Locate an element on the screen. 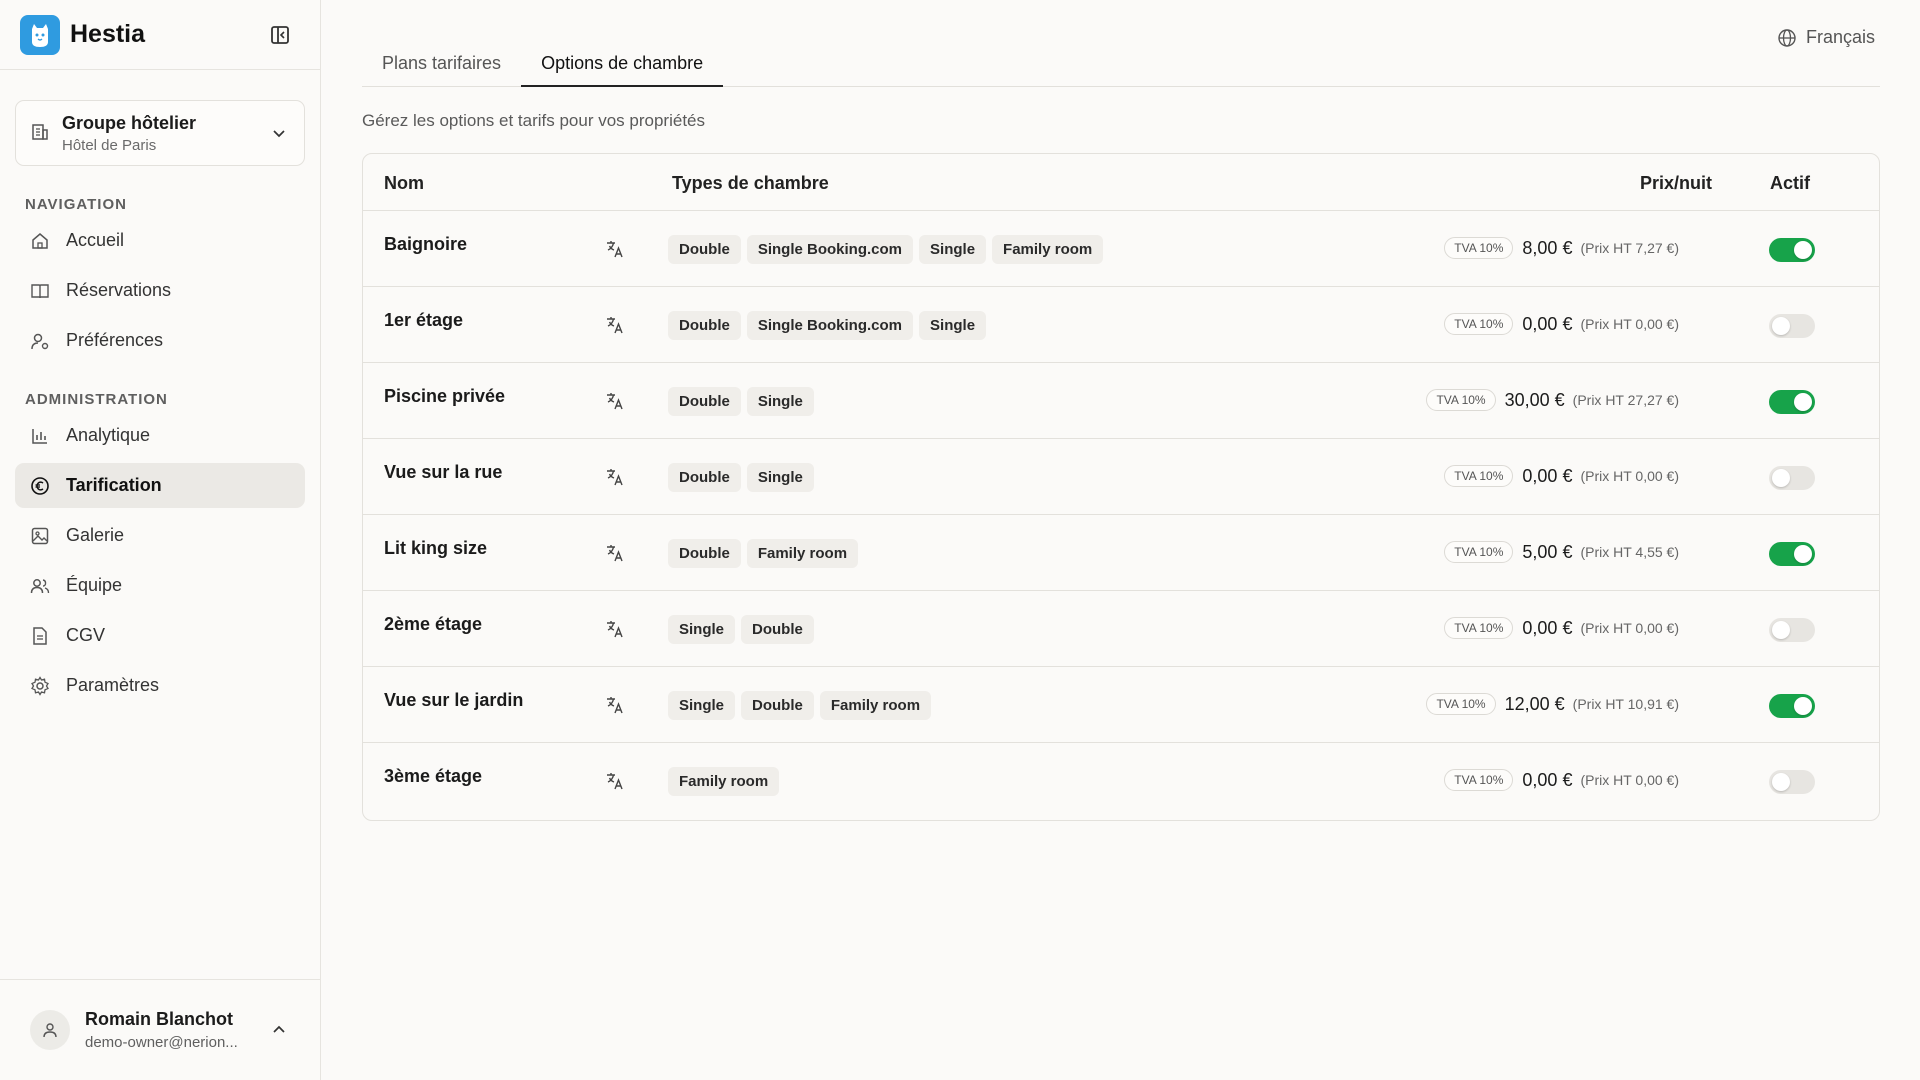 The image size is (1920, 1080). column-header-types: Types de chambre is located at coordinates (750, 183).